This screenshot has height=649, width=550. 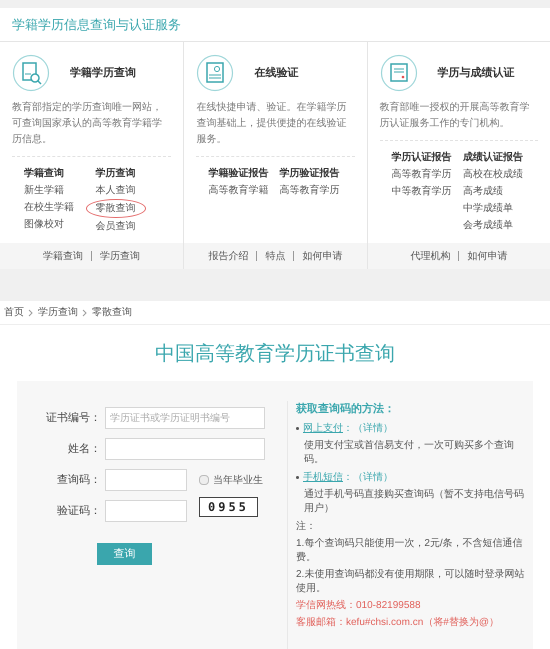 What do you see at coordinates (31, 73) in the screenshot?
I see `document-search-icon` at bounding box center [31, 73].